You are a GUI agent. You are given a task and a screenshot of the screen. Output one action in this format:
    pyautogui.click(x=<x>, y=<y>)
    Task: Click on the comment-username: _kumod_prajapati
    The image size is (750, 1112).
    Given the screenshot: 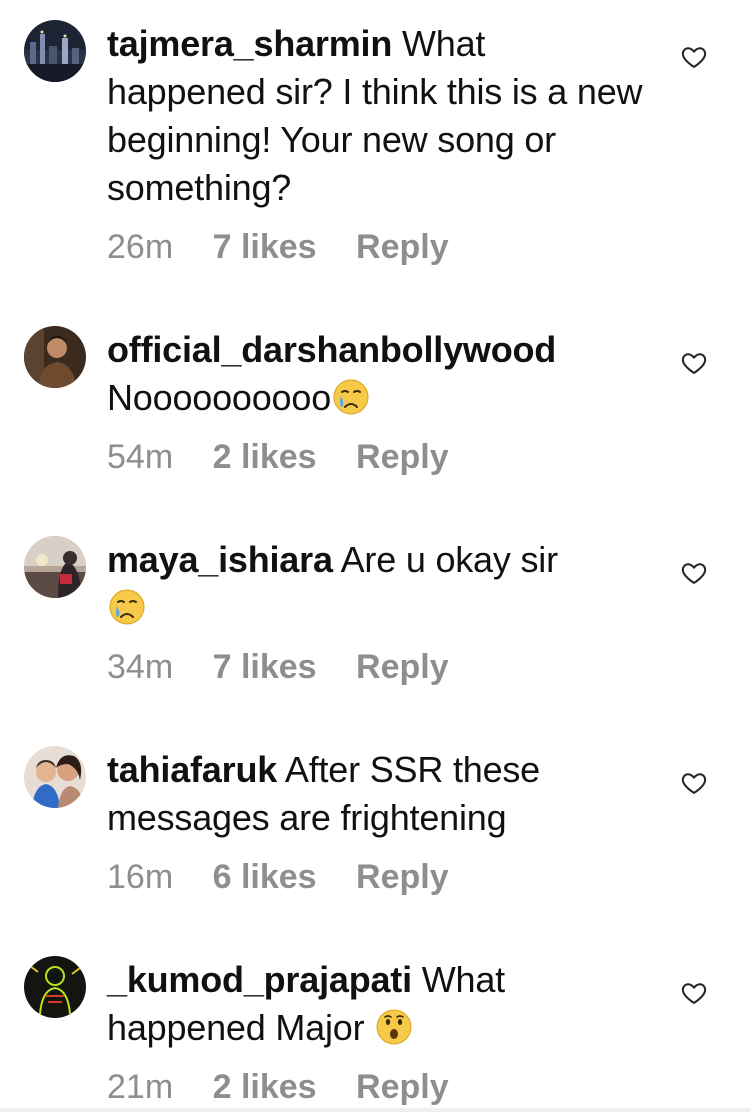 What is the action you would take?
    pyautogui.click(x=259, y=979)
    